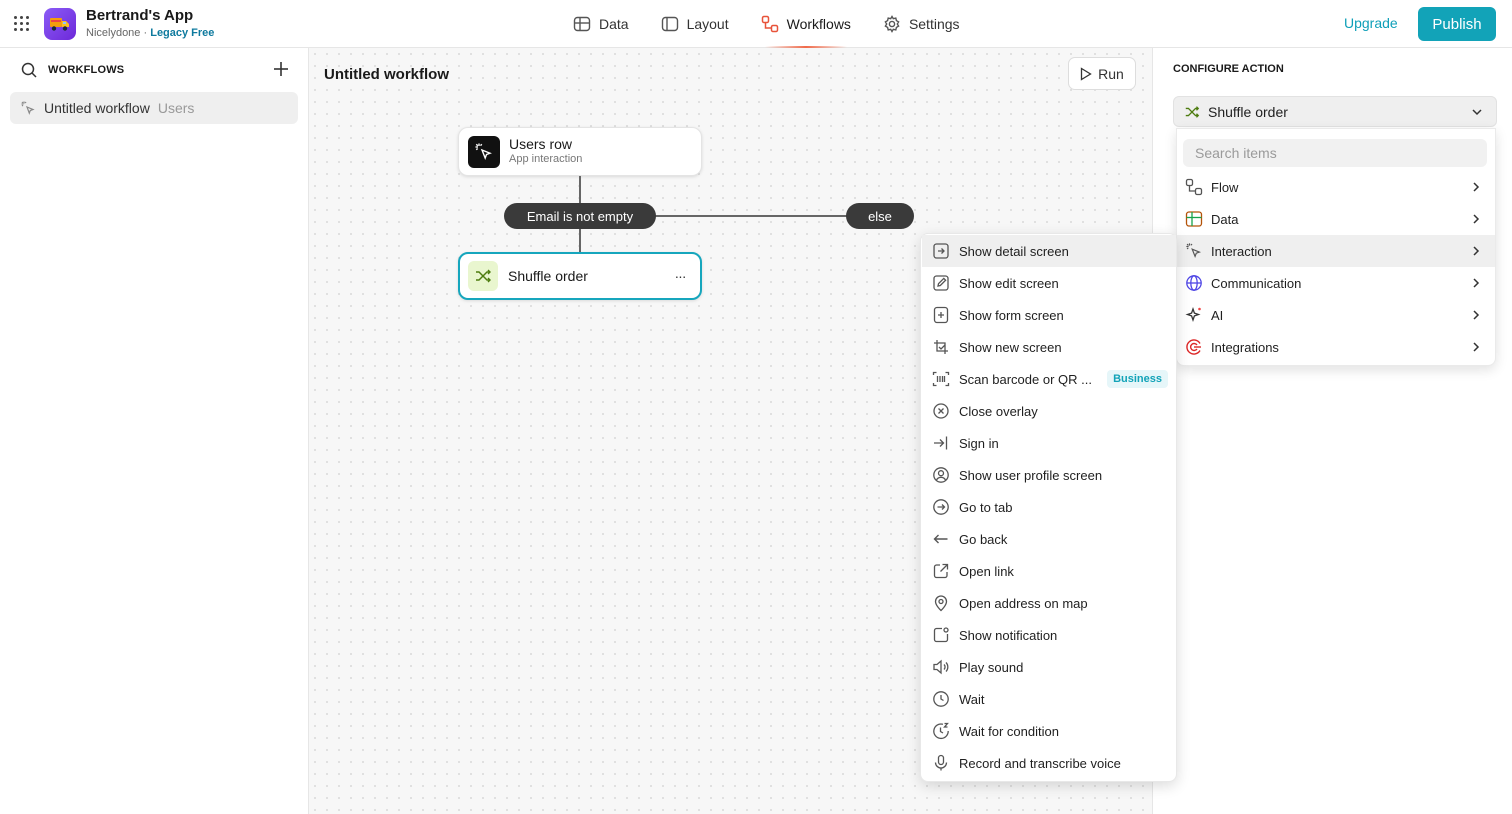  Describe the element at coordinates (1225, 219) in the screenshot. I see `category-label: Data` at that location.